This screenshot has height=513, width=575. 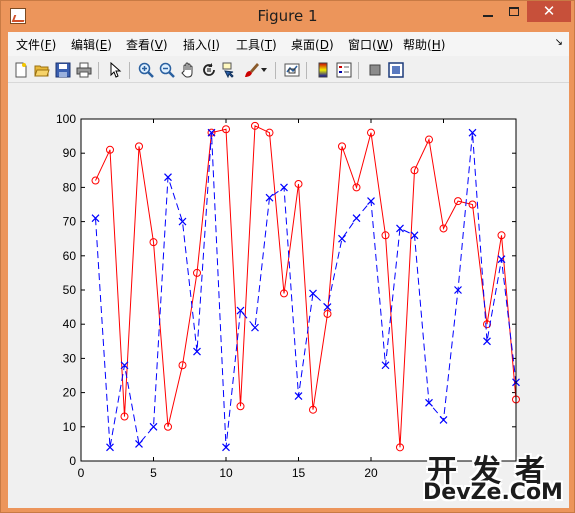 I want to click on y-tick-label: 40, so click(x=70, y=324).